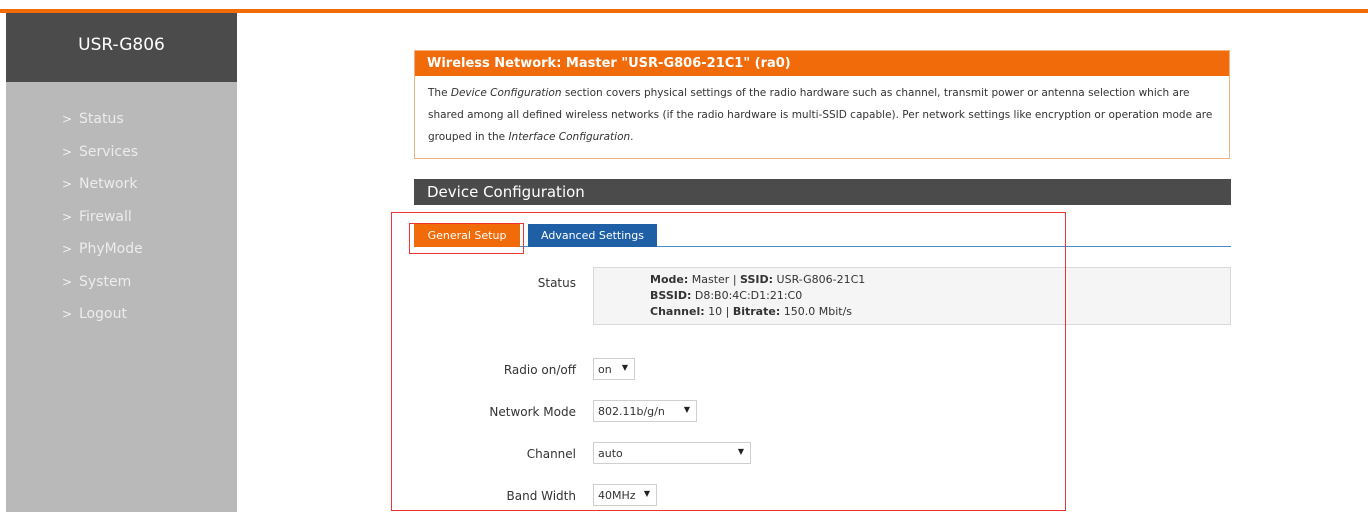  I want to click on brand-title: USR-G806, so click(121, 47).